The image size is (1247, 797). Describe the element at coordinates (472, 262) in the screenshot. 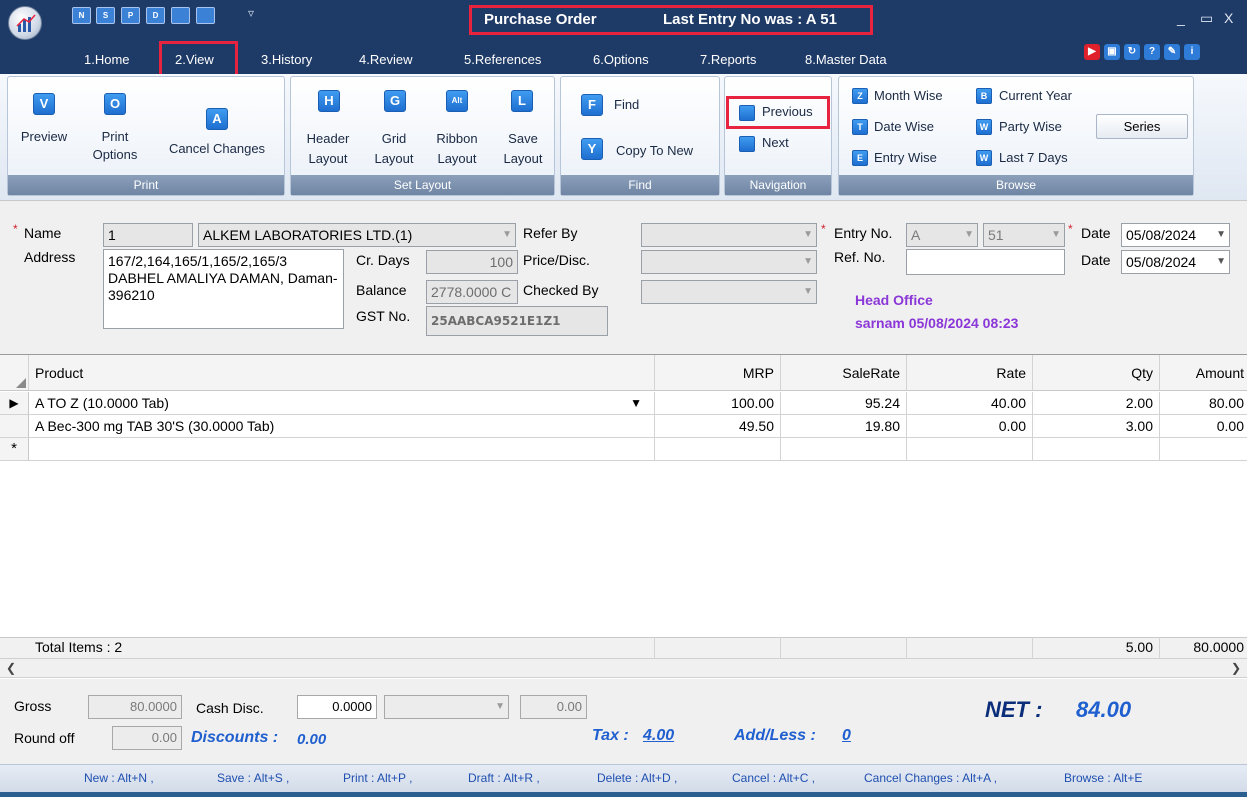

I see `cr-days-field: 100` at that location.